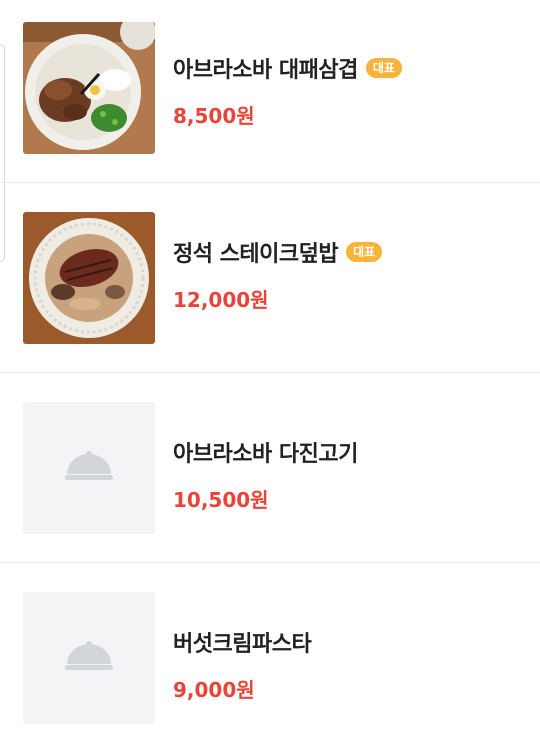  What do you see at coordinates (256, 254) in the screenshot?
I see `menu-name: 정석 스테이크덮밥` at bounding box center [256, 254].